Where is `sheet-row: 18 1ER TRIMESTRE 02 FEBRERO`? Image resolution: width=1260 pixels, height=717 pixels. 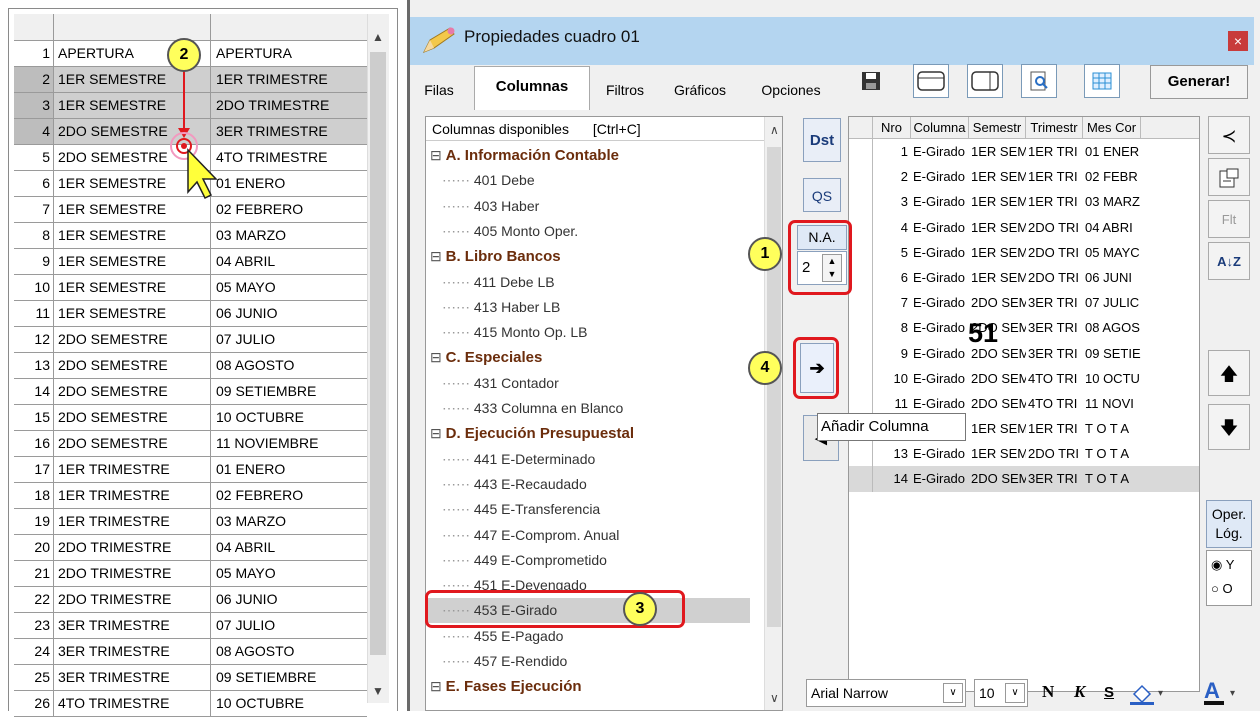
sheet-row: 18 1ER TRIMESTRE 02 FEBRERO is located at coordinates (190, 496).